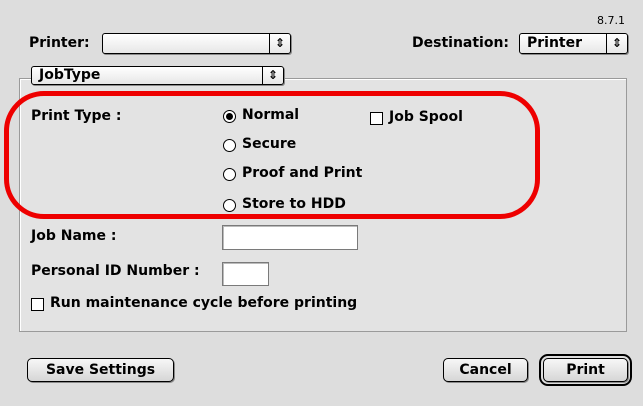 This screenshot has height=406, width=643. I want to click on job-name-label: Job Name :, so click(74, 236).